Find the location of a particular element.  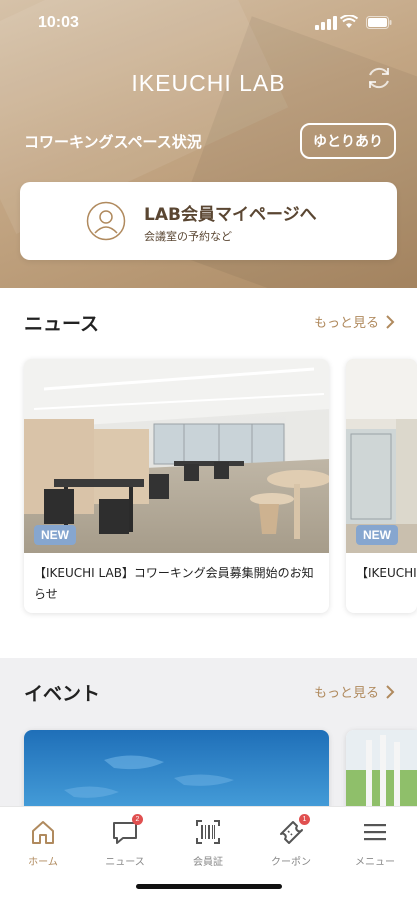

mypage-subtitle: 会議室の予約など is located at coordinates (188, 236).